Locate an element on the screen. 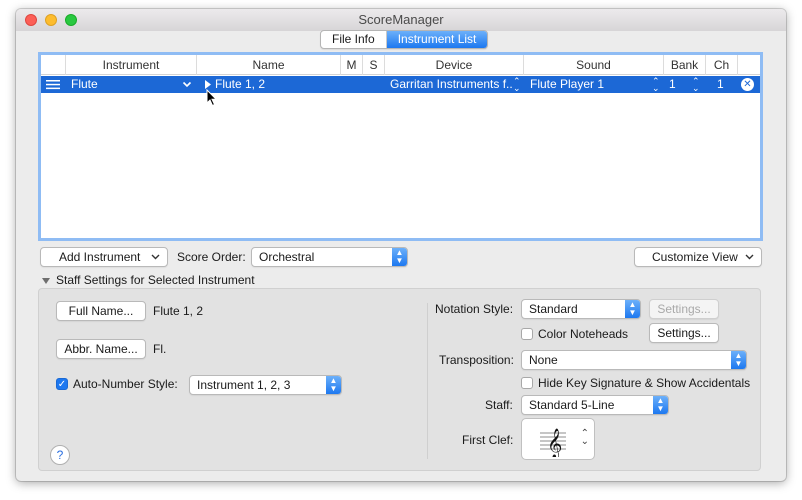 The image size is (802, 500). tab-selector: File Info Instrument List is located at coordinates (404, 39).